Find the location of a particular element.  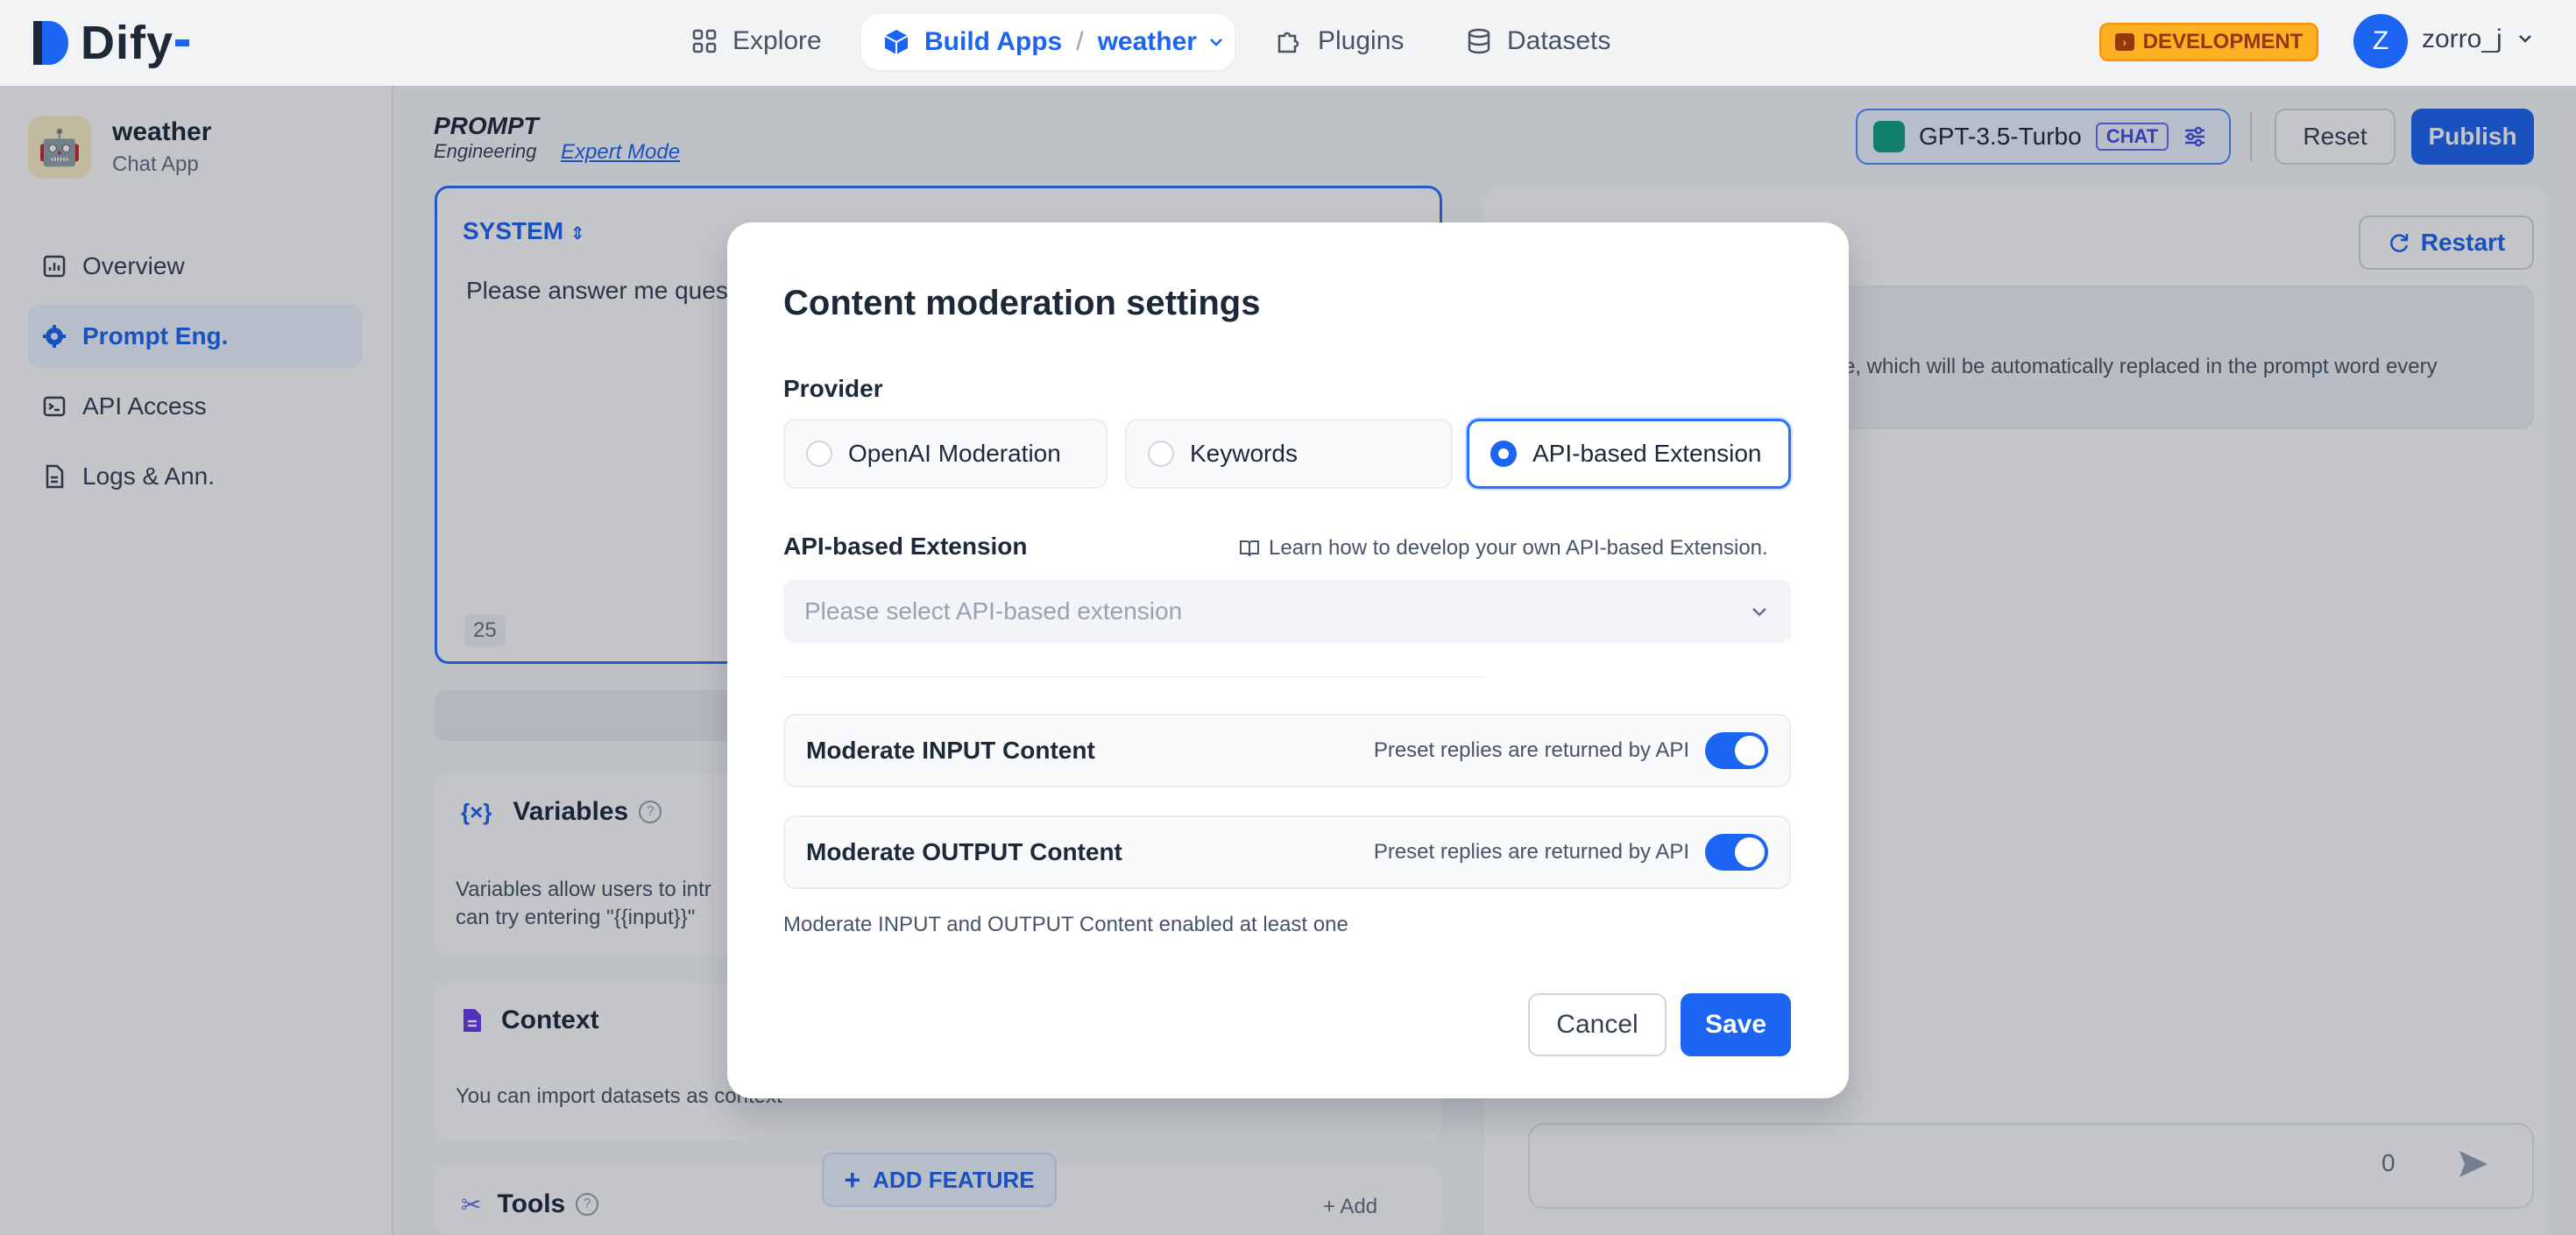

provider-api-extension: API-based Extension is located at coordinates (1629, 454).